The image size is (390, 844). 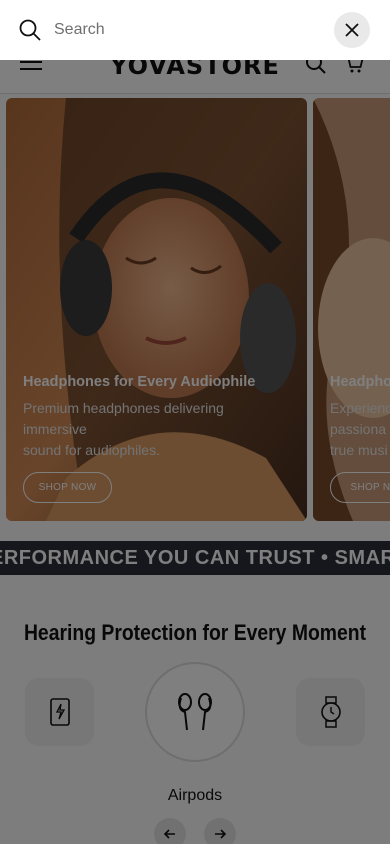 I want to click on search-overlay, so click(x=195, y=30).